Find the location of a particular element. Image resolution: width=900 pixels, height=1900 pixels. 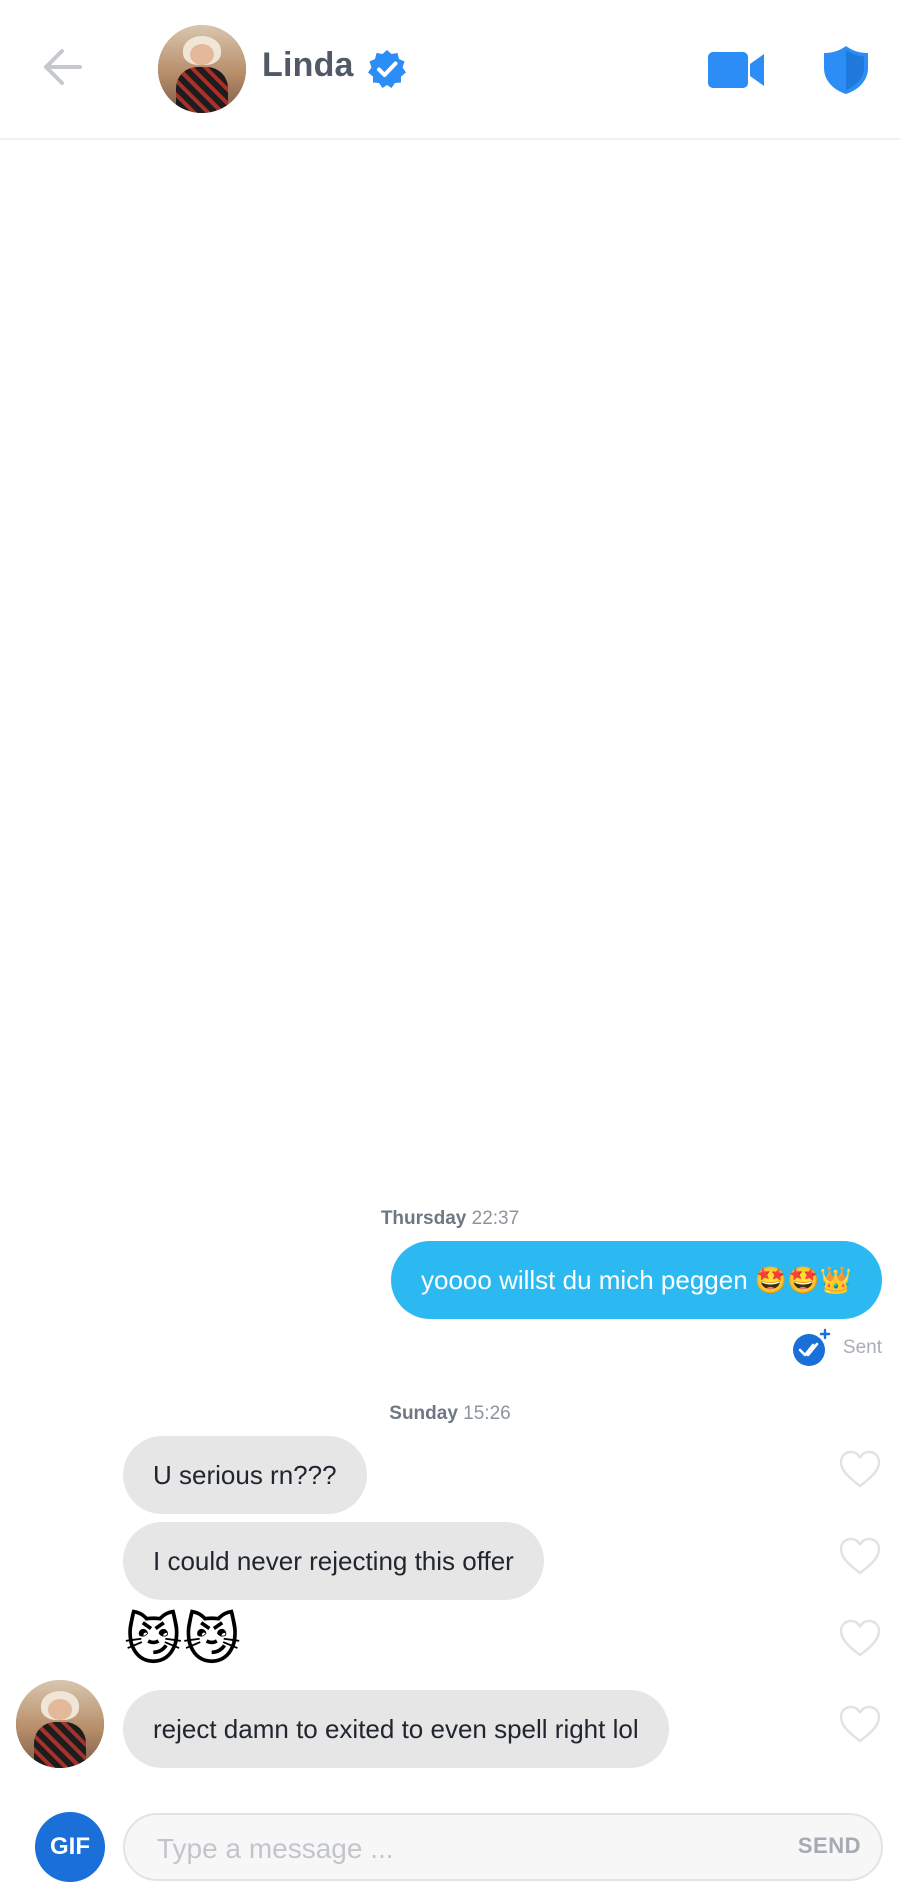

message-composer: SEND is located at coordinates (503, 1847).